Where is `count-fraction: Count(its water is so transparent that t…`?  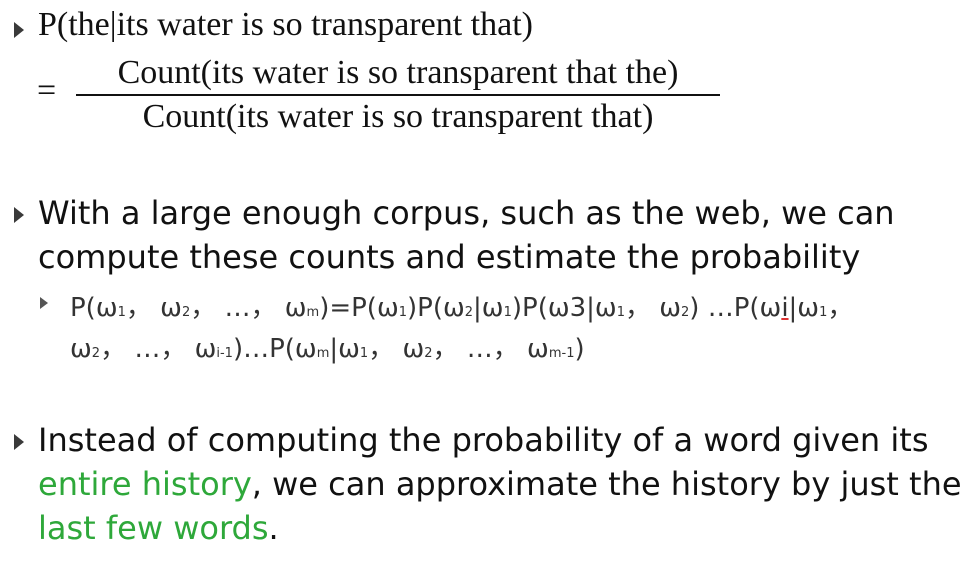
count-fraction: Count(its water is so transparent that t… is located at coordinates (398, 95).